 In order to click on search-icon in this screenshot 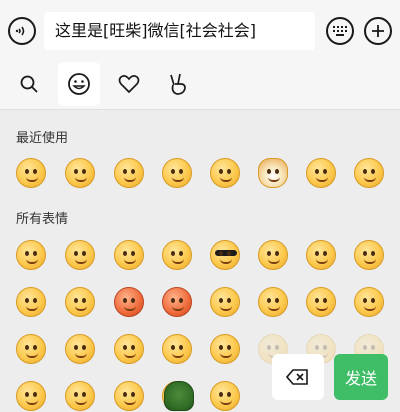, I will do `click(29, 84)`.